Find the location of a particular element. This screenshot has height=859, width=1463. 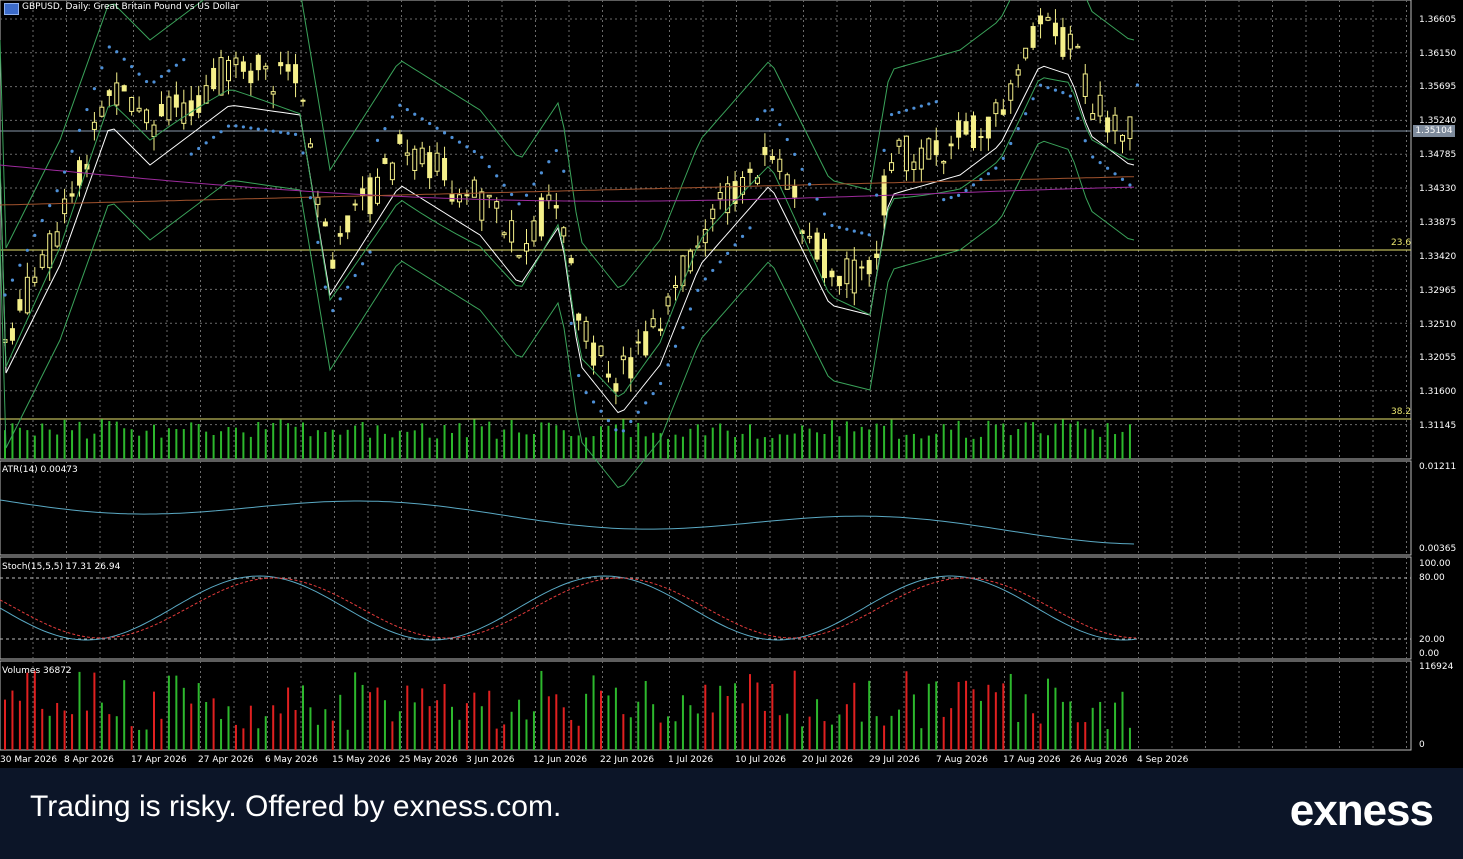

atr-label: ATR(14) 0.00473 is located at coordinates (40, 470).